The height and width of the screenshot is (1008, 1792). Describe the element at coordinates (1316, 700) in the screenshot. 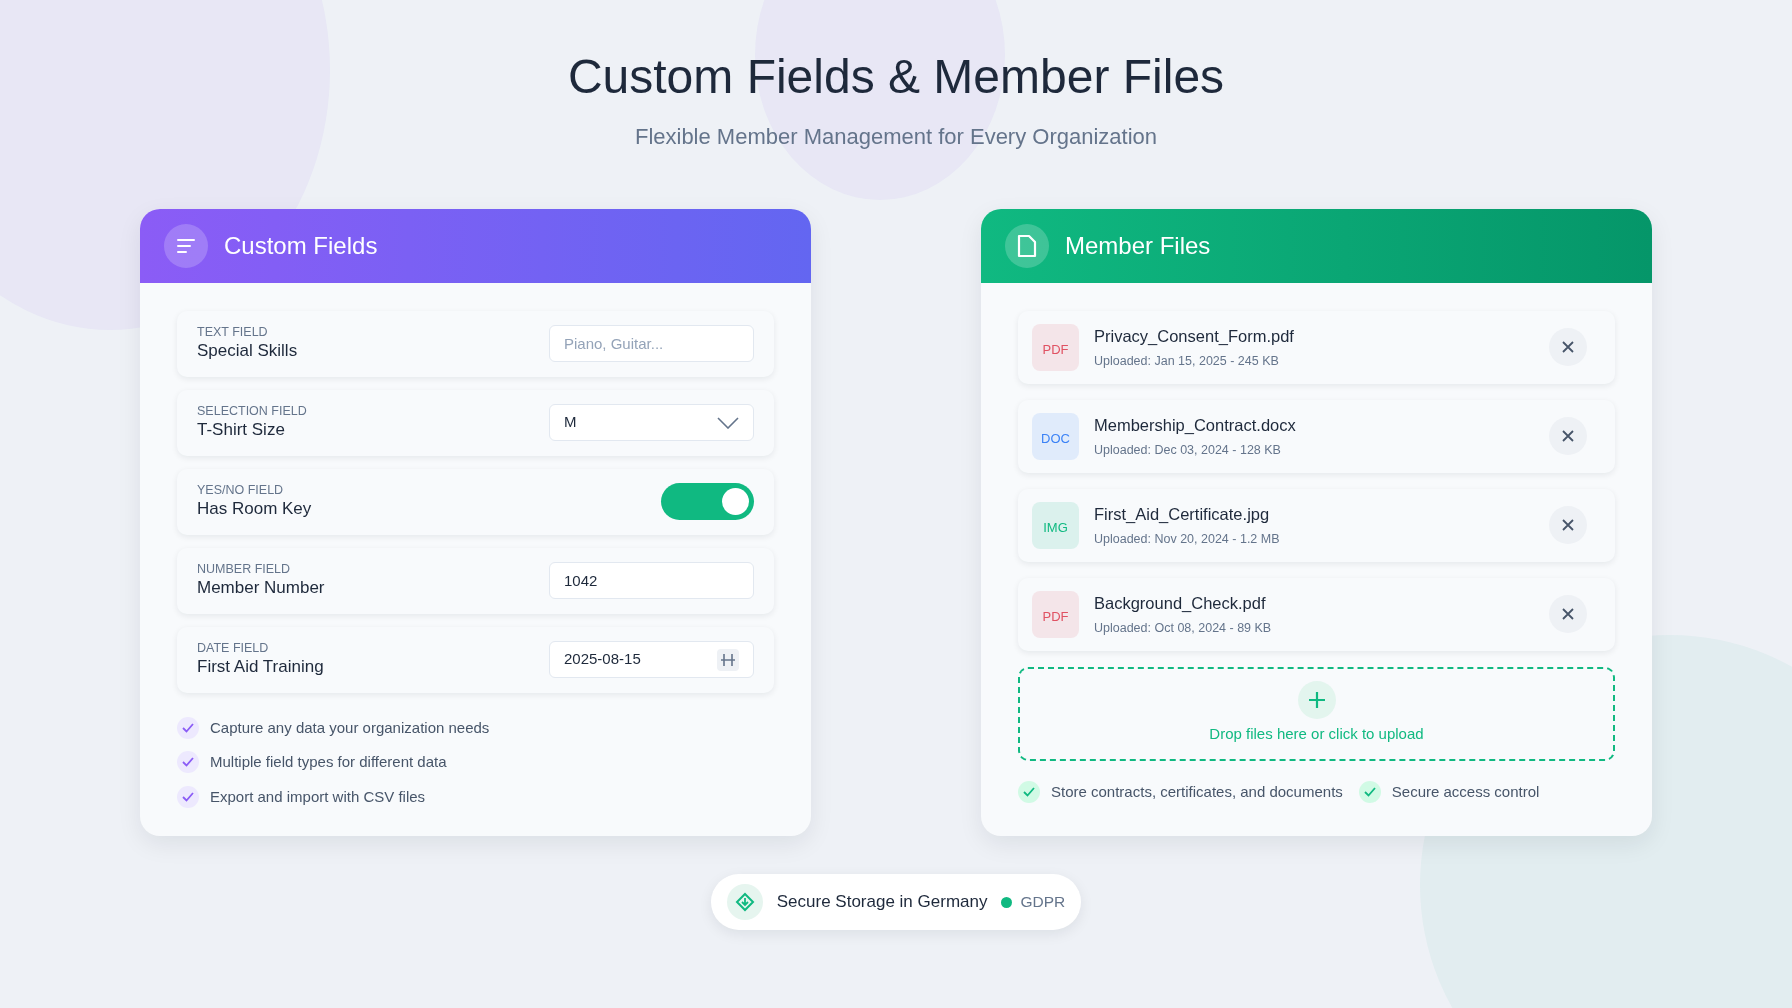

I see `plus-icon` at that location.